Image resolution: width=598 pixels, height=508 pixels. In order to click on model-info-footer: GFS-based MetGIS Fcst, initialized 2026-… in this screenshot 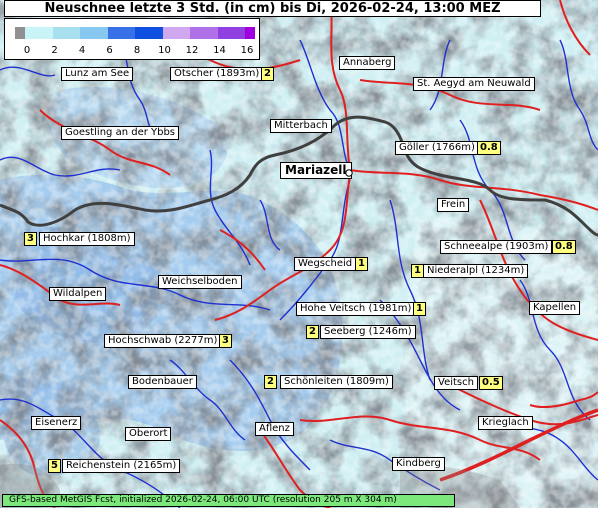, I will do `click(228, 500)`.